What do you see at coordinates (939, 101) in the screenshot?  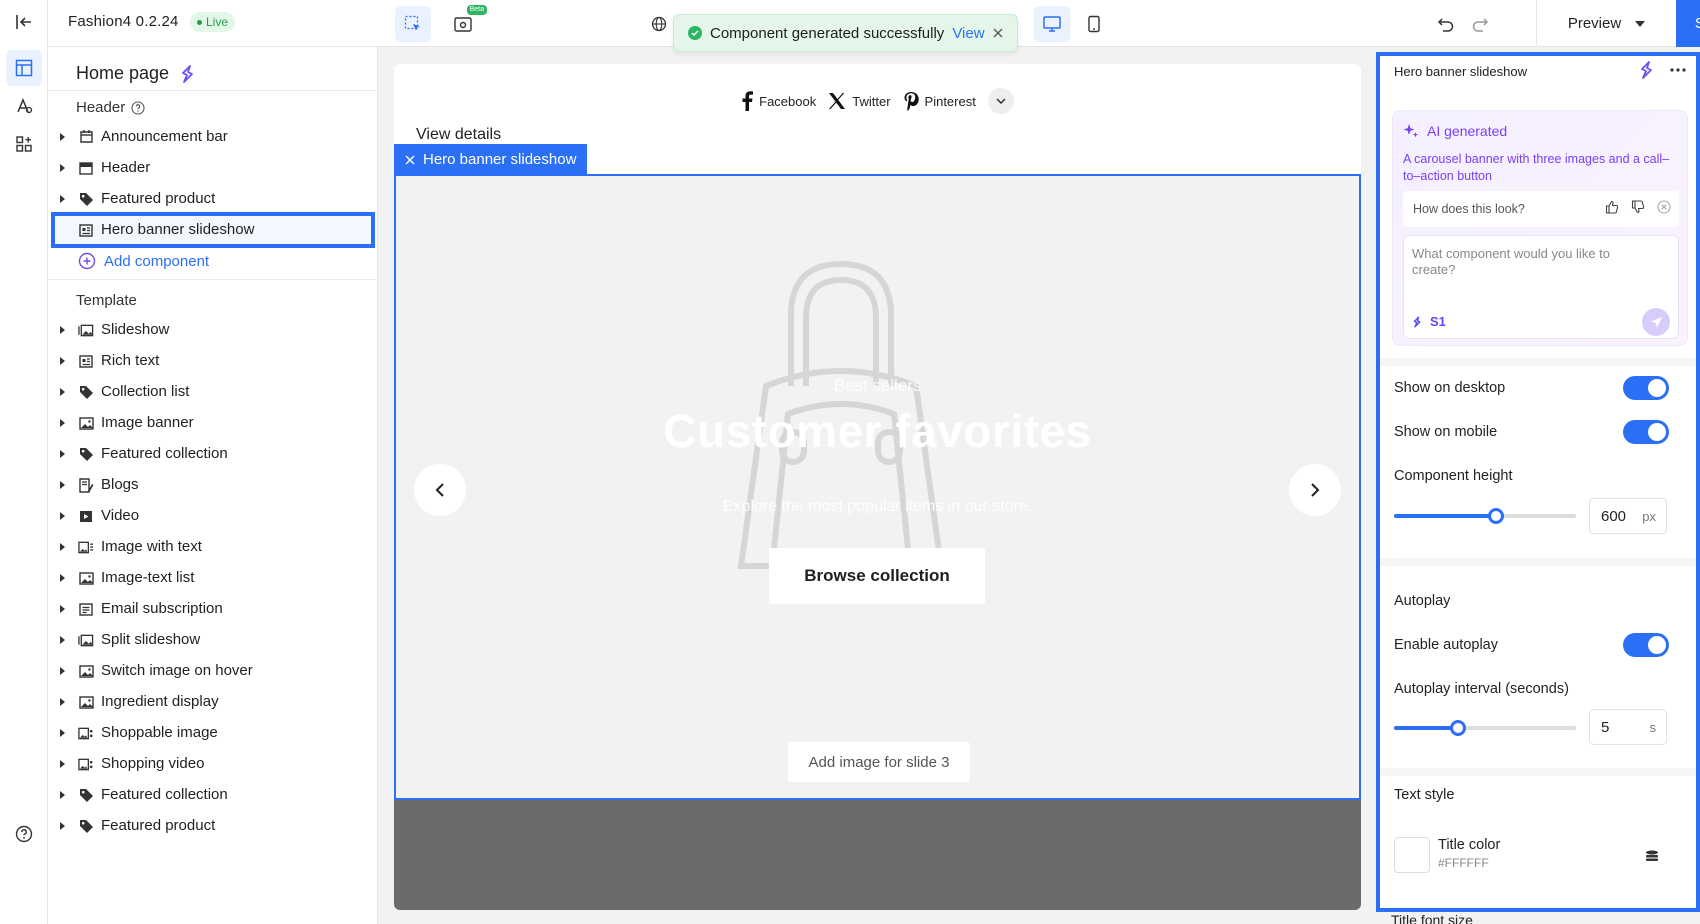 I see `social-pinterest: Pinterest` at bounding box center [939, 101].